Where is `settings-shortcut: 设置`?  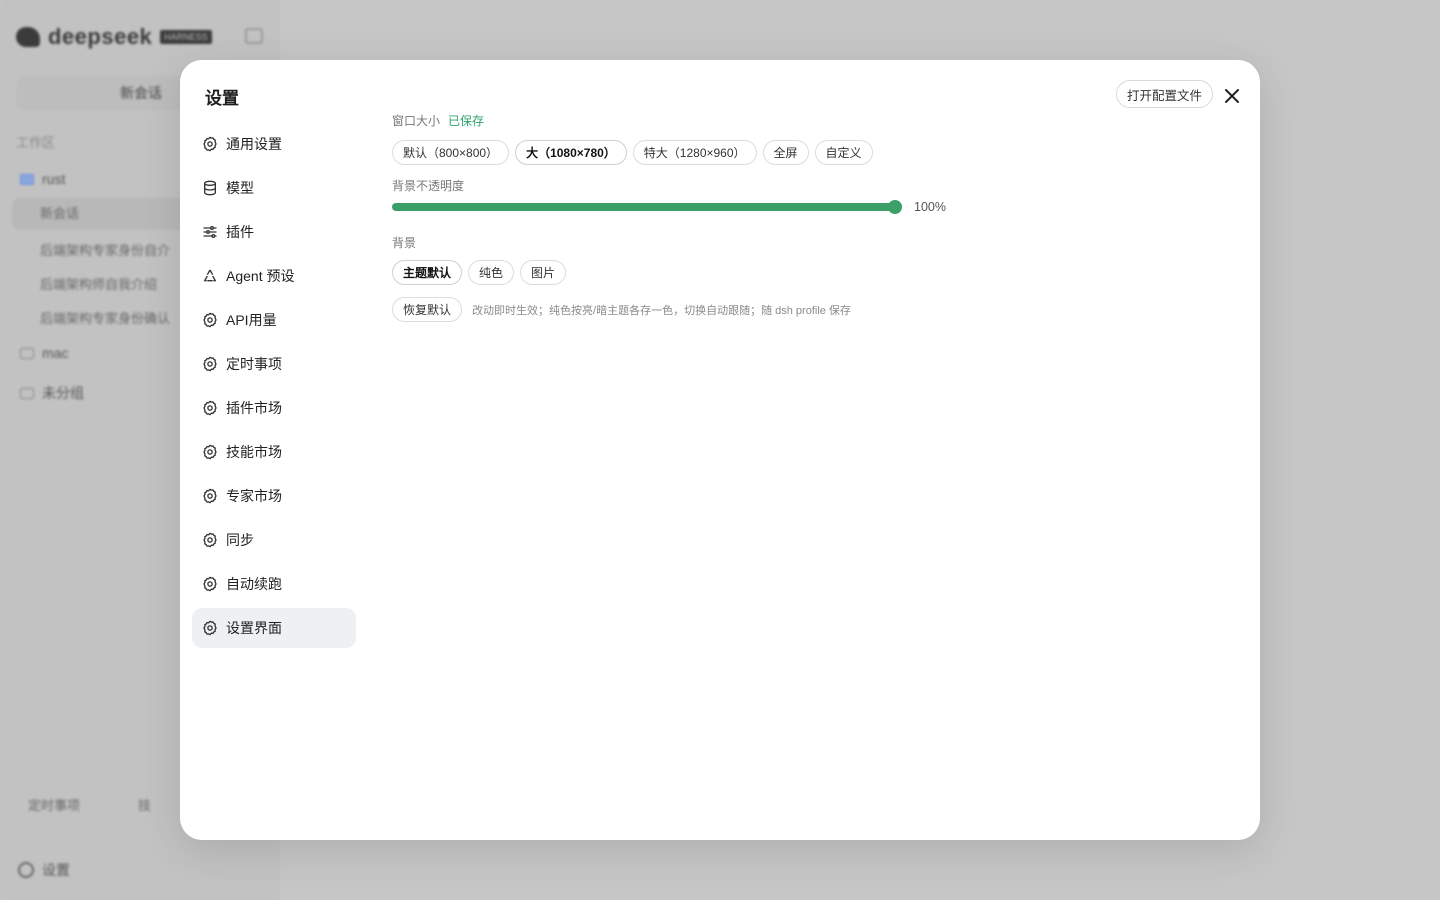 settings-shortcut: 设置 is located at coordinates (44, 870).